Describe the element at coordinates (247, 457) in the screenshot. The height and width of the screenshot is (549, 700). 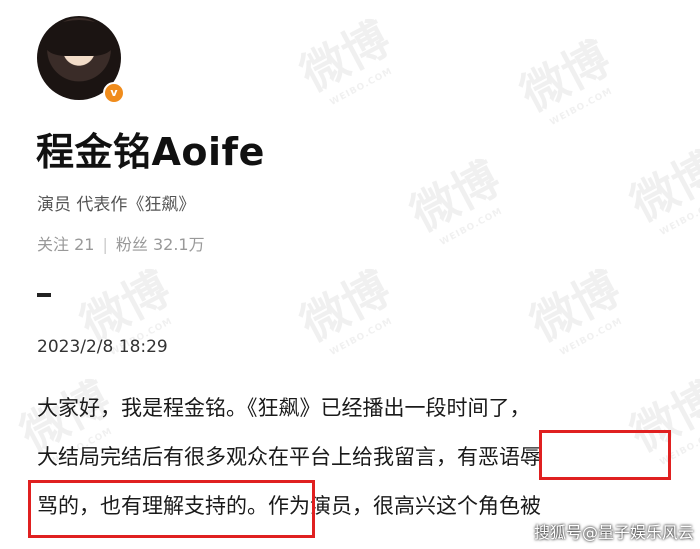
I see `post-text: 大结局完结后有很多观众在平台上给我留言，` at that location.